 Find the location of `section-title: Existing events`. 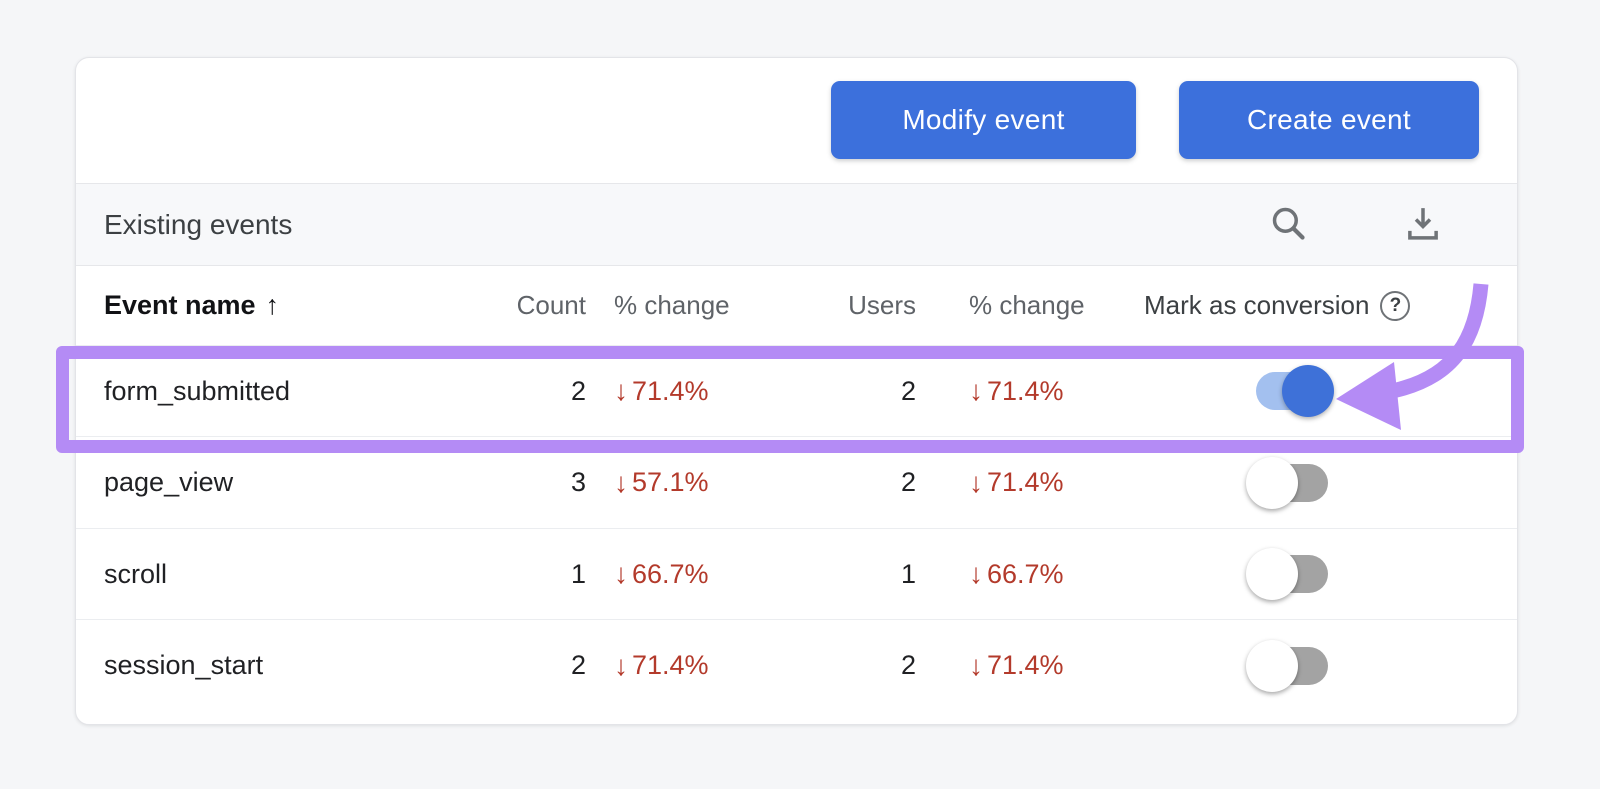

section-title: Existing events is located at coordinates (198, 224).